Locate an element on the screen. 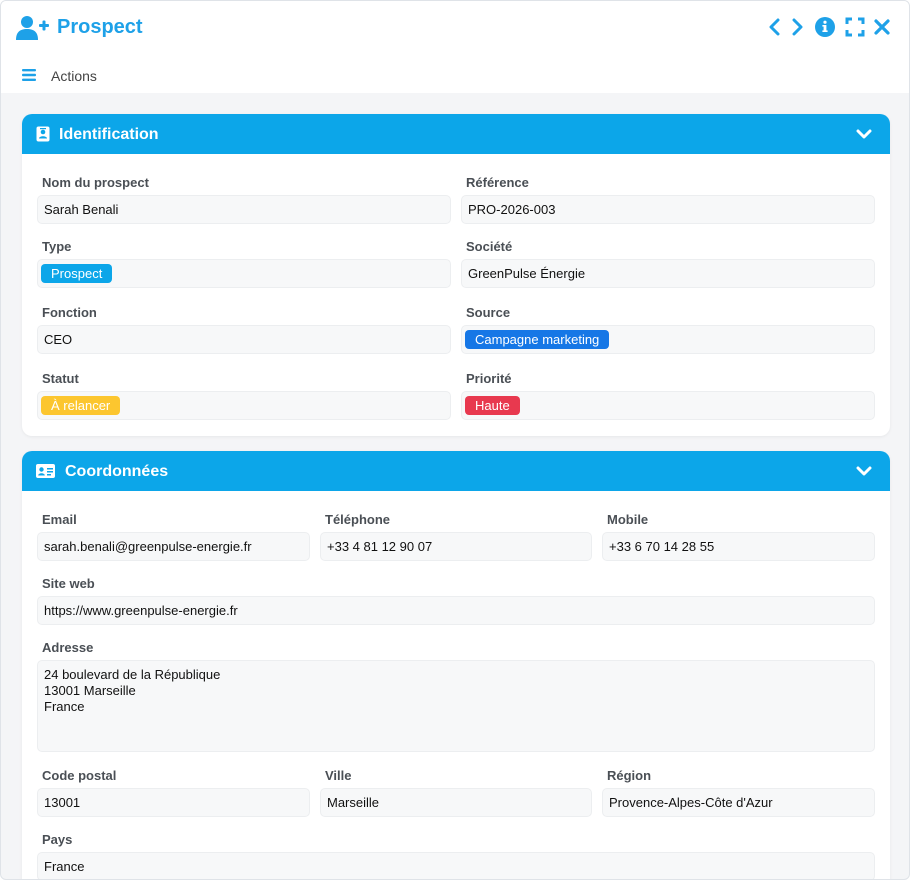  previous-button is located at coordinates (774, 27).